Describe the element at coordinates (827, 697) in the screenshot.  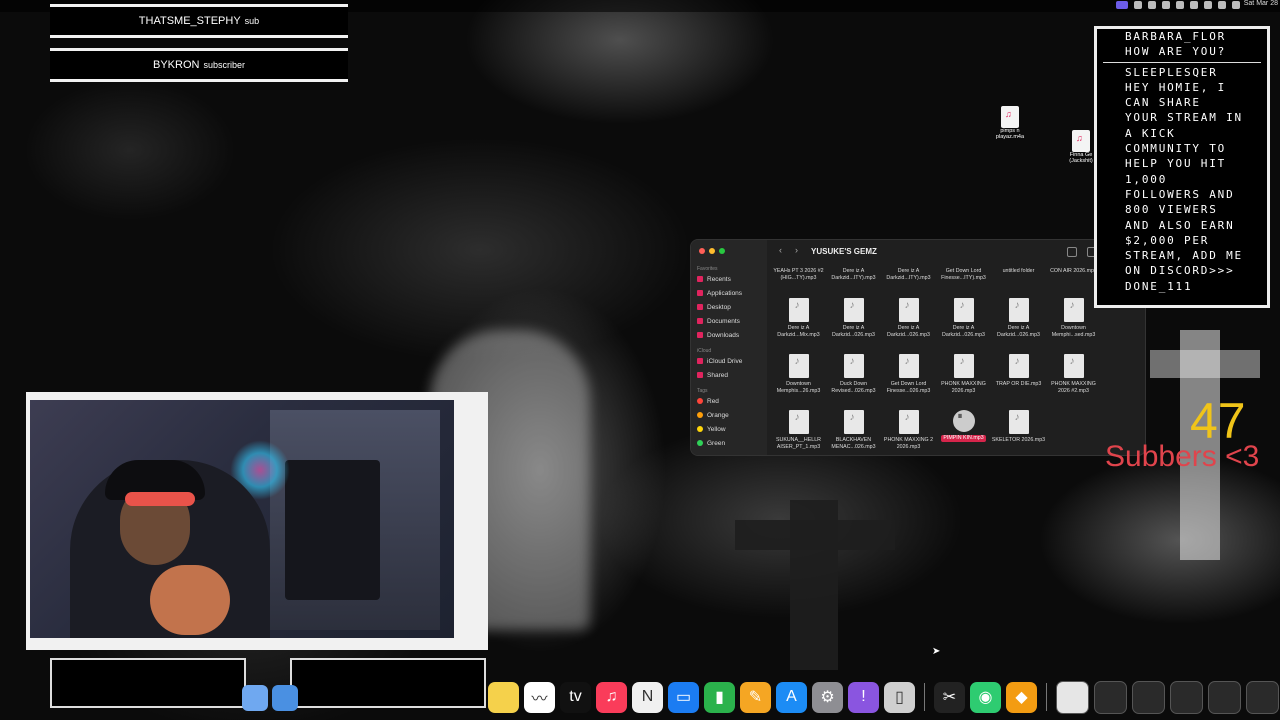
I see `system-settings-dock-icon: ⚙` at that location.